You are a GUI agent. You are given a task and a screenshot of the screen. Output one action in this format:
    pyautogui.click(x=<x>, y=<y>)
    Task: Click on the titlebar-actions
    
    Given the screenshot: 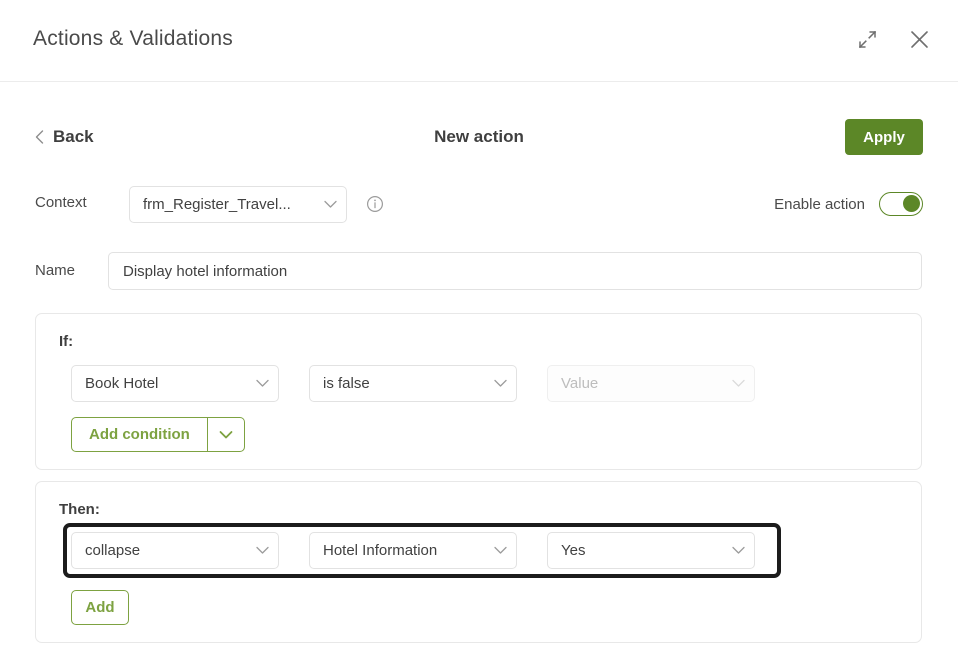 What is the action you would take?
    pyautogui.click(x=893, y=39)
    